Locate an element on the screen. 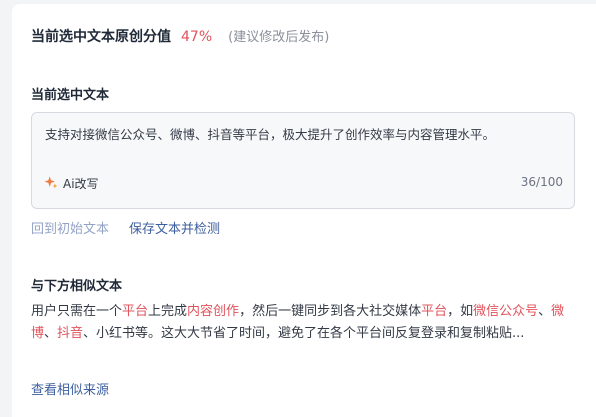 The image size is (596, 417). similar-text-highlight: 抖音 is located at coordinates (70, 333).